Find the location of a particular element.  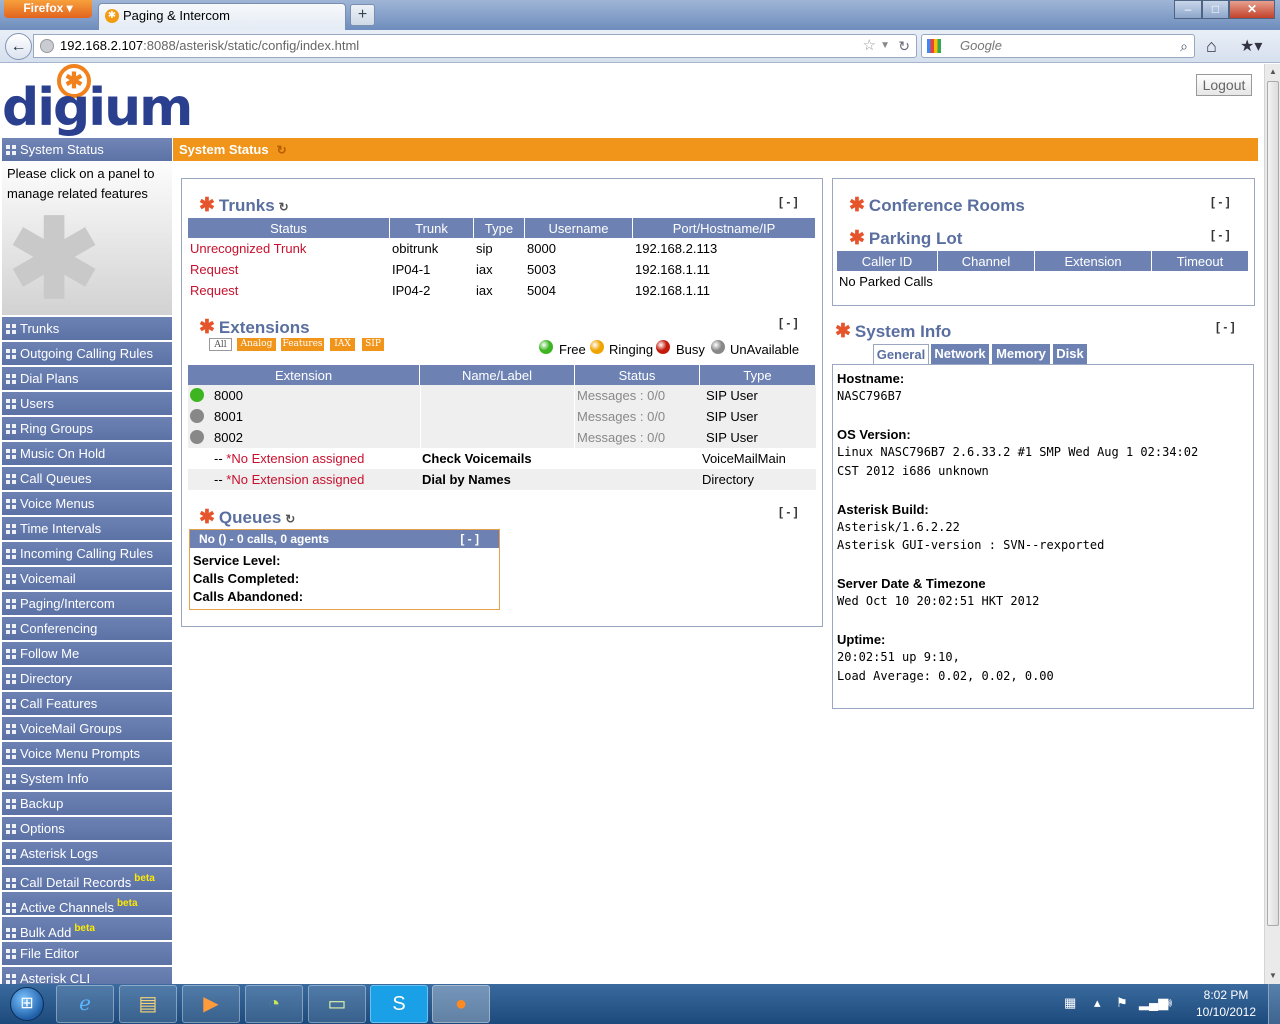

sidebar-item-ring-groups: Ring Groups is located at coordinates (87, 428).